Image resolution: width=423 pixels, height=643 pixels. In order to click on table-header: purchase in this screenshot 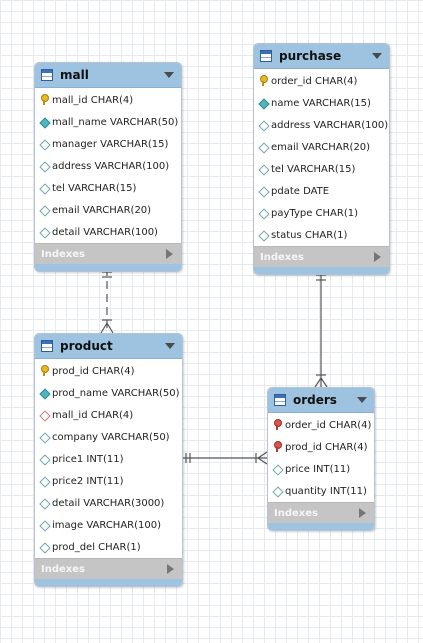, I will do `click(321, 56)`.